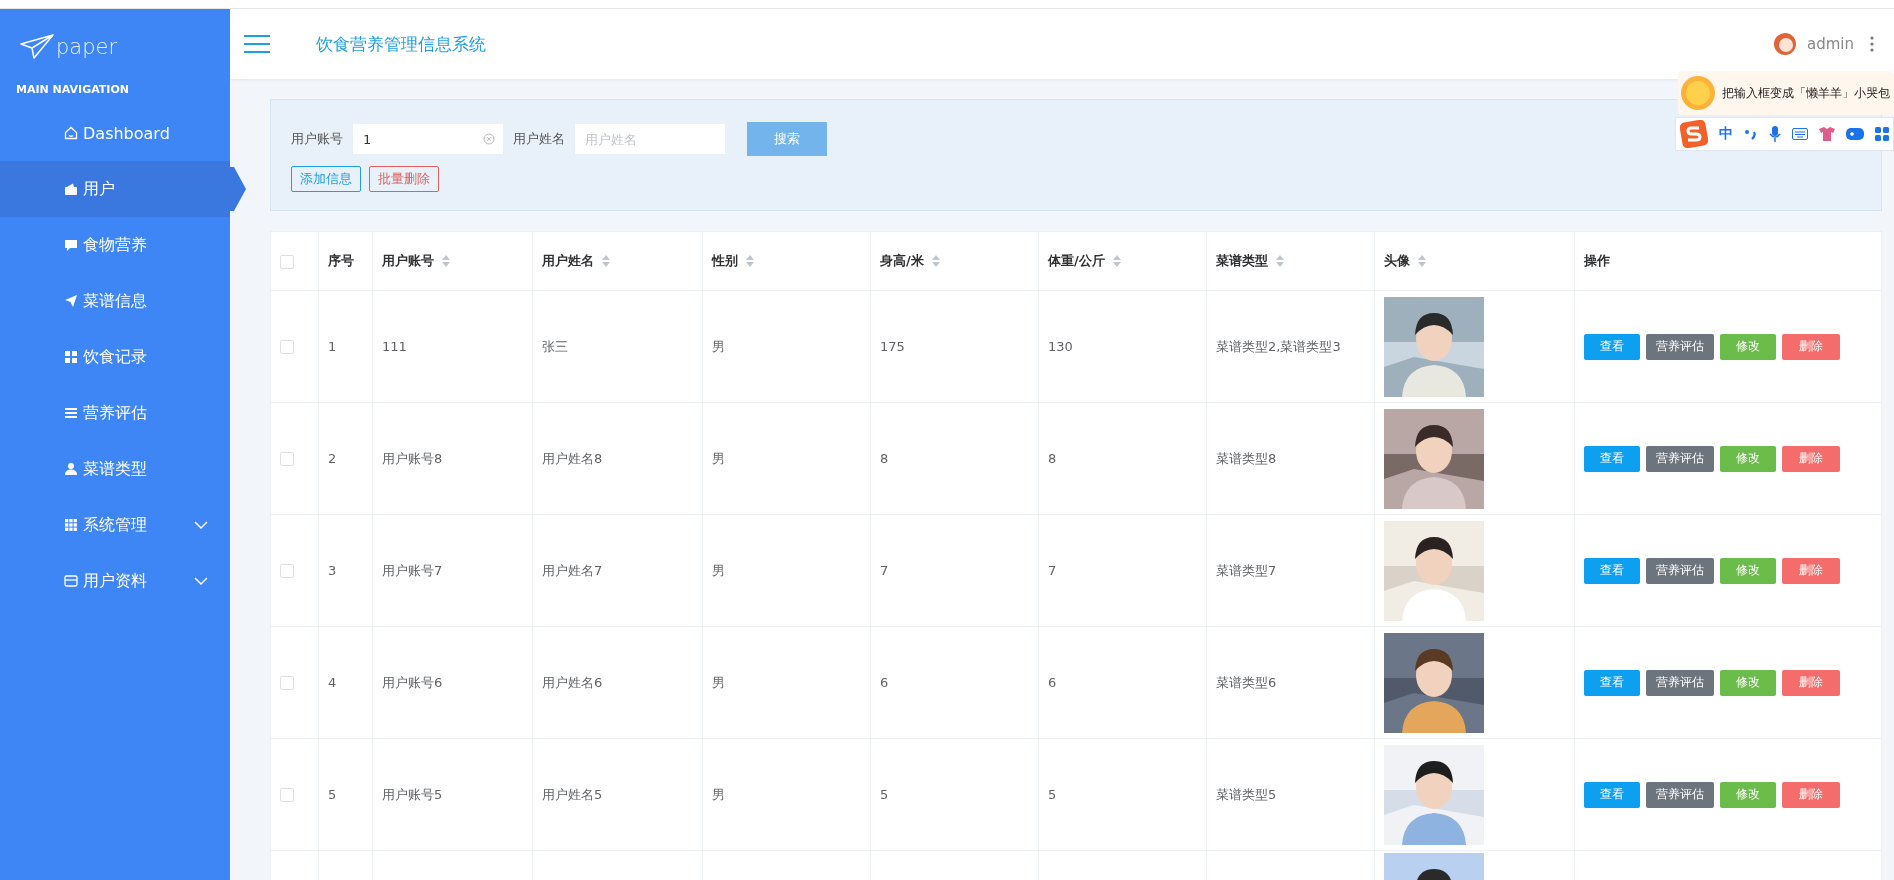 The width and height of the screenshot is (1894, 880). What do you see at coordinates (412, 682) in the screenshot?
I see `table-cell: 用户账号6` at bounding box center [412, 682].